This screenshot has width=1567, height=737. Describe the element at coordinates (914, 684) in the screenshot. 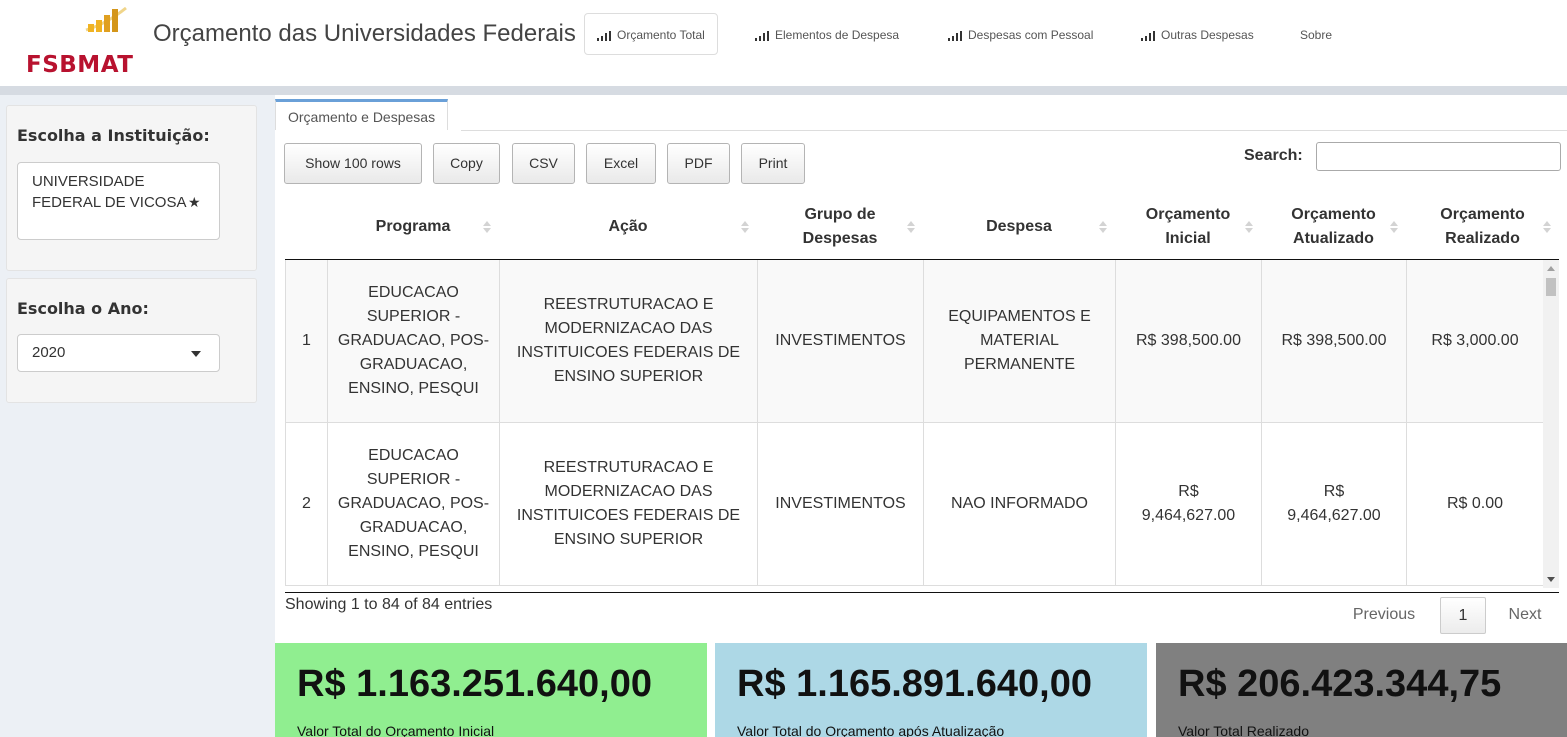

I see `value-amount: R$ 1.165.891.640,00` at that location.